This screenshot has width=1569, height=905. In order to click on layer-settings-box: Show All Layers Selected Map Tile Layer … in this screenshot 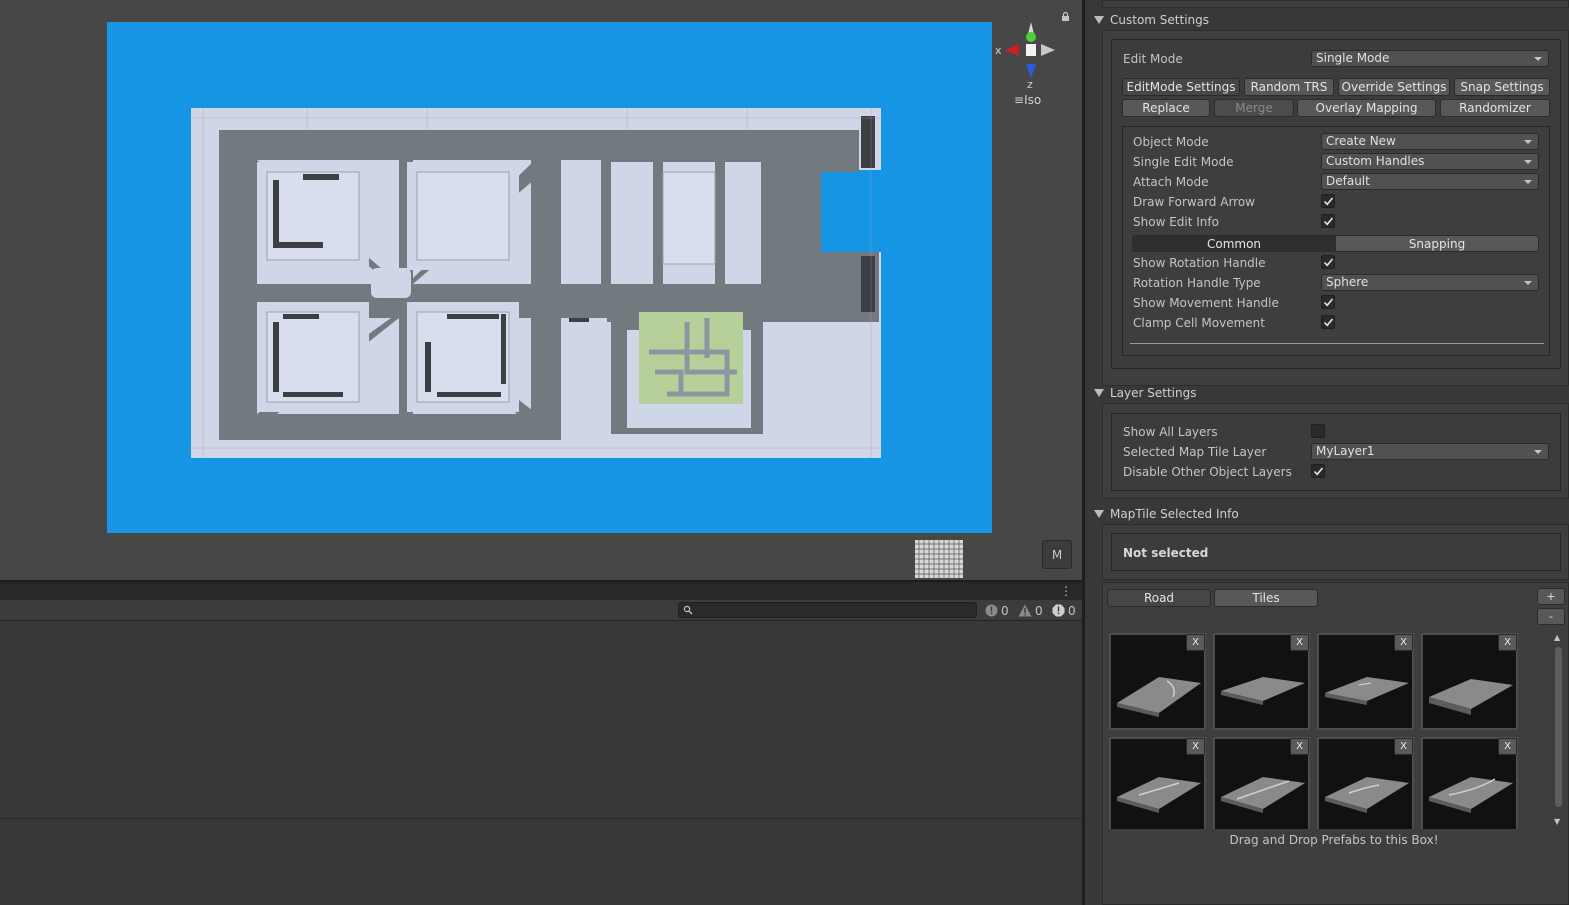, I will do `click(1336, 452)`.